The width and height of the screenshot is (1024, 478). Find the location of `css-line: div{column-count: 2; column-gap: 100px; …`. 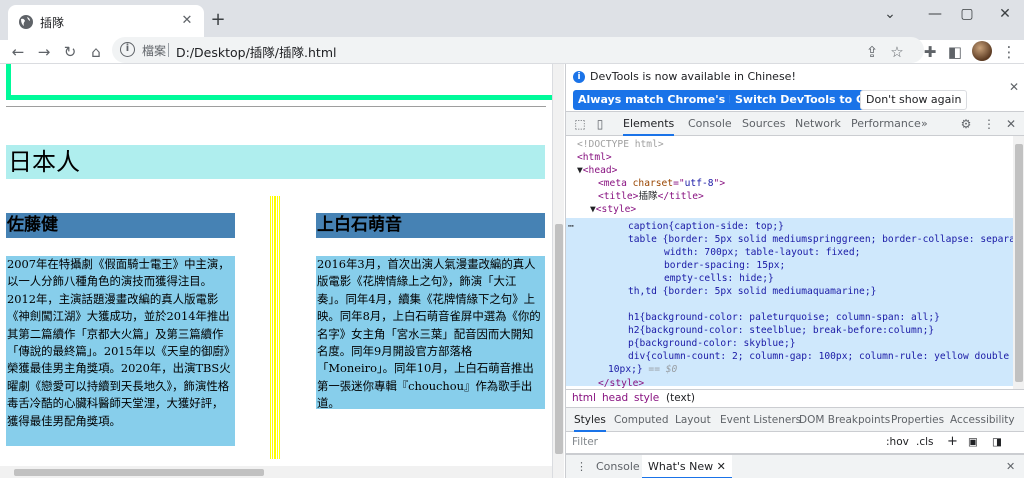

css-line: div{column-count: 2; column-gap: 100px; … is located at coordinates (818, 356).